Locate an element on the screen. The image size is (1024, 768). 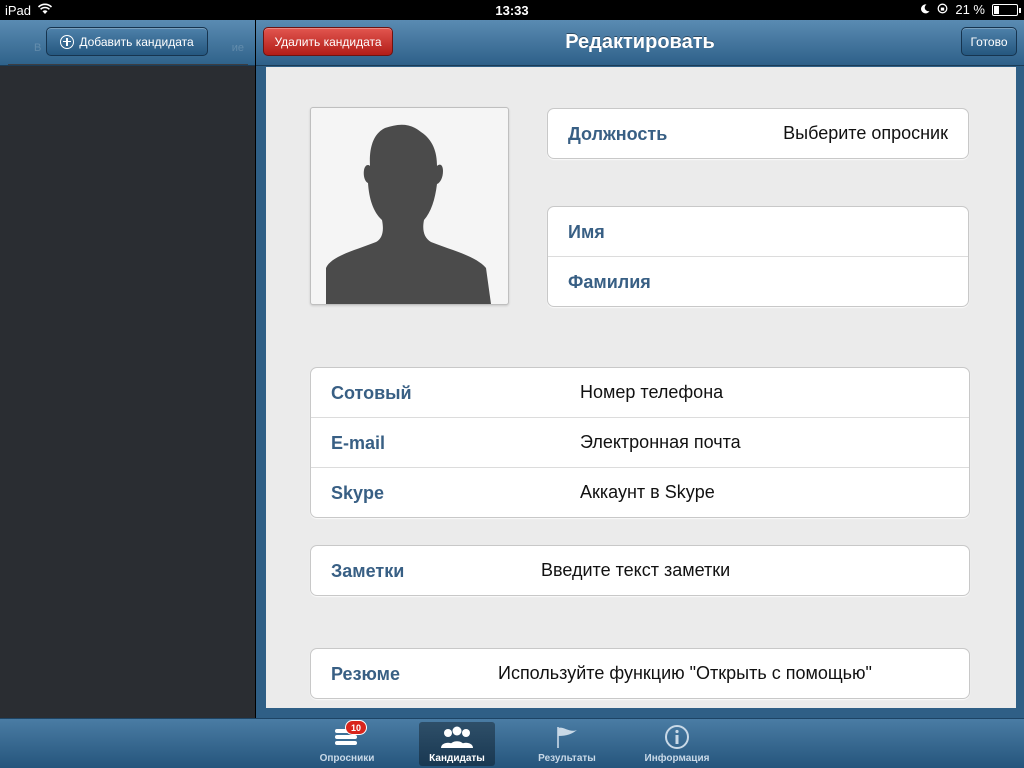
people-icon is located at coordinates (457, 737).